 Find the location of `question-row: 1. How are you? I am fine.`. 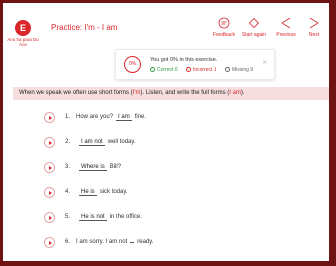

question-row: 1. How are you? I am fine. is located at coordinates (166, 120).